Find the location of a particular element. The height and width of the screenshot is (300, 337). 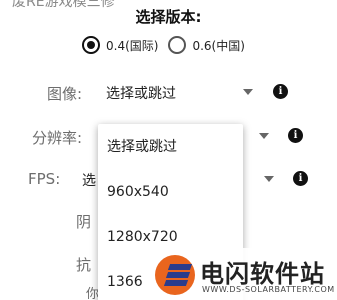

solar-panel-logo-icon is located at coordinates (175, 275).